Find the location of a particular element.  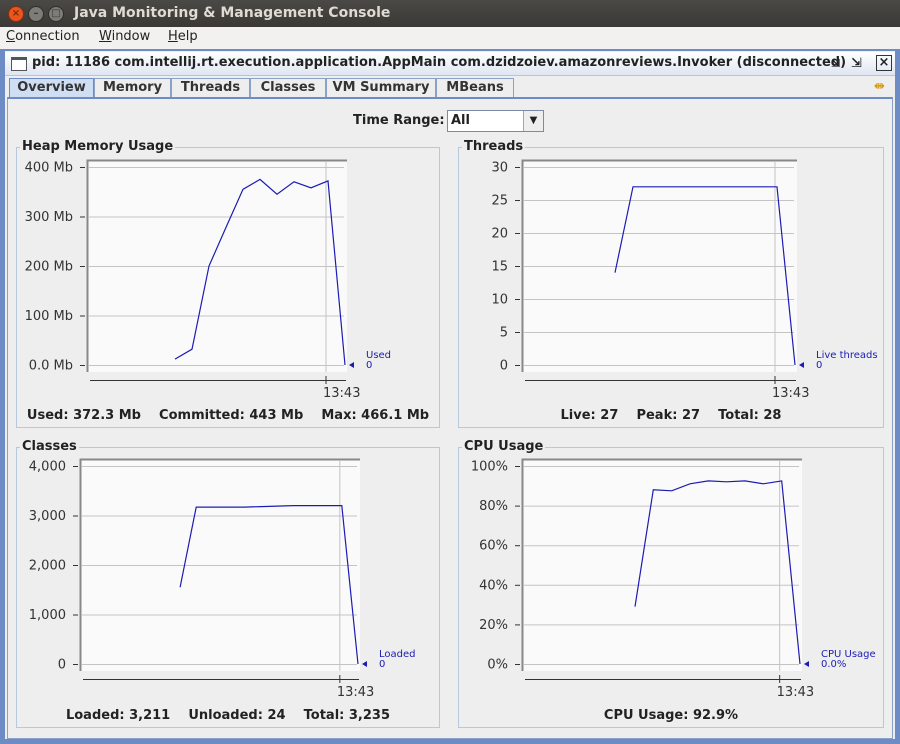

y-tick-label: 2,000 is located at coordinates (47, 566).